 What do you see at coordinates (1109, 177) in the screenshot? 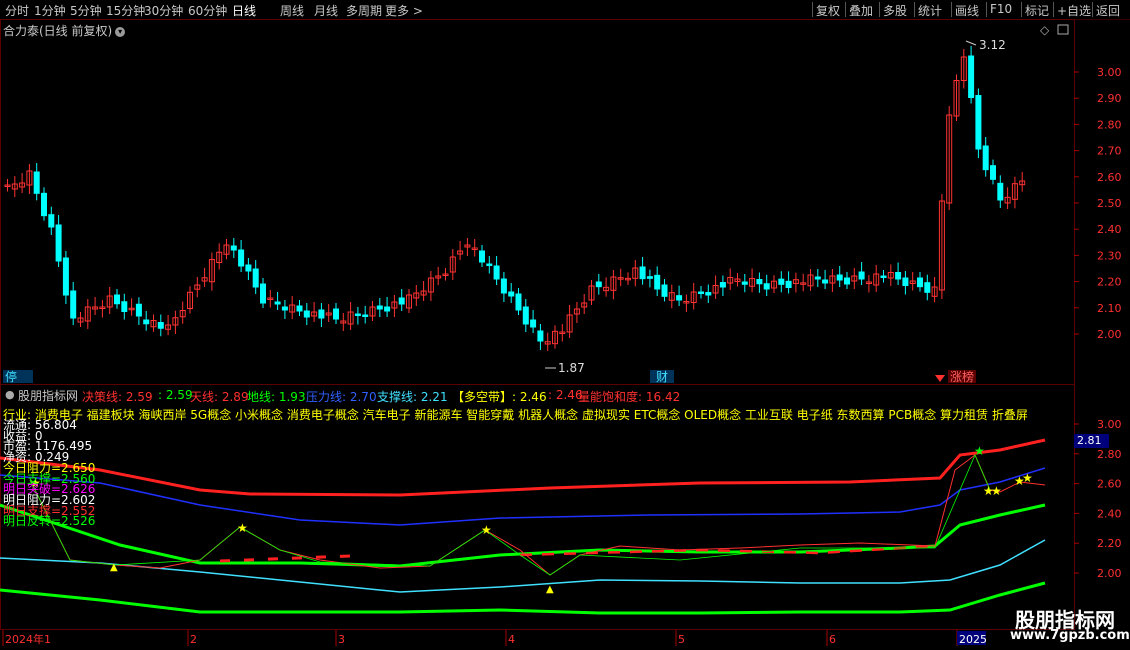
I see `axis-tick-label: 2.60` at bounding box center [1109, 177].